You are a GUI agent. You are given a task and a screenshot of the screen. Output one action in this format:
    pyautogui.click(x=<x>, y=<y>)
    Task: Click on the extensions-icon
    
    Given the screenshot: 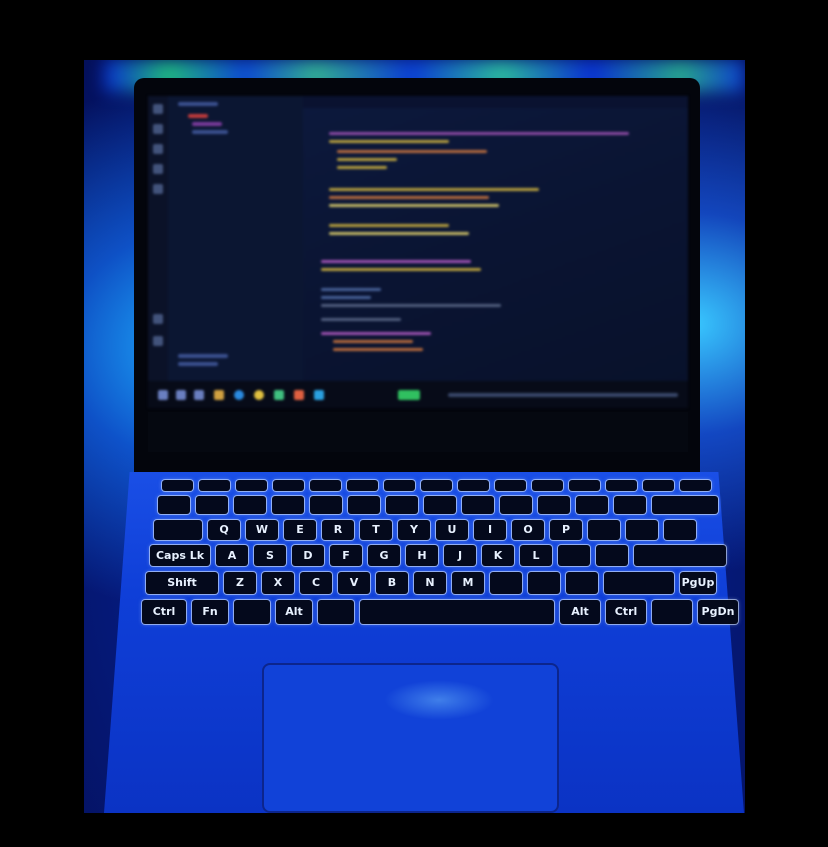 What is the action you would take?
    pyautogui.click(x=158, y=189)
    